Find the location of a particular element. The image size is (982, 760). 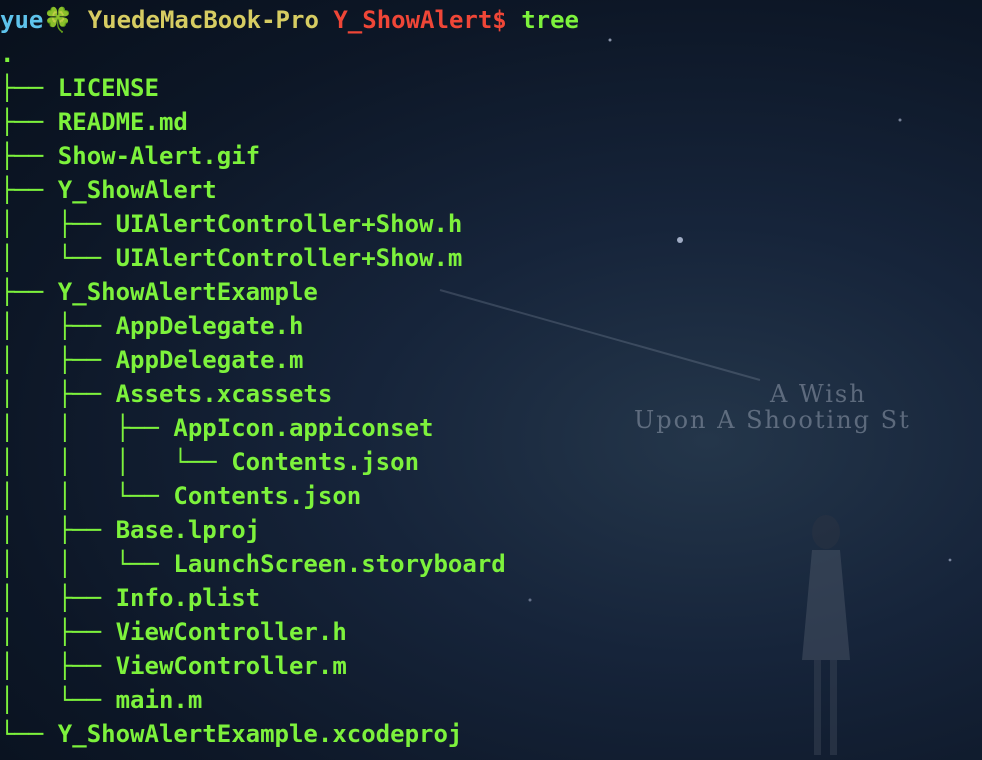

tree-entry-name: AppIcon.appiconset is located at coordinates (303, 428).